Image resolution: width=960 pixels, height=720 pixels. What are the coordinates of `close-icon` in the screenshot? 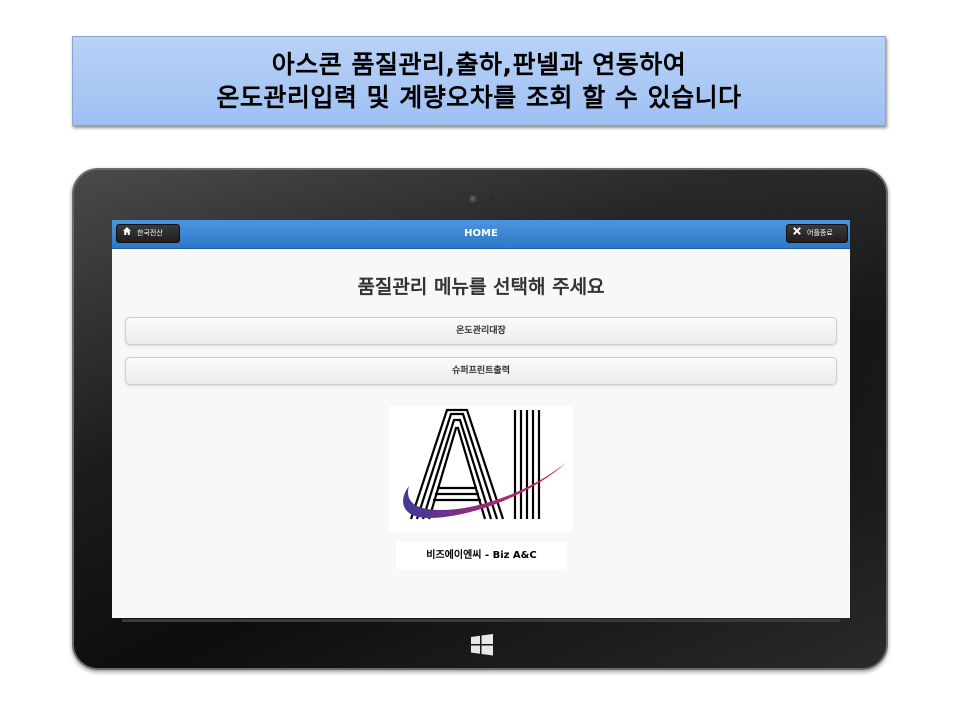 It's located at (797, 233).